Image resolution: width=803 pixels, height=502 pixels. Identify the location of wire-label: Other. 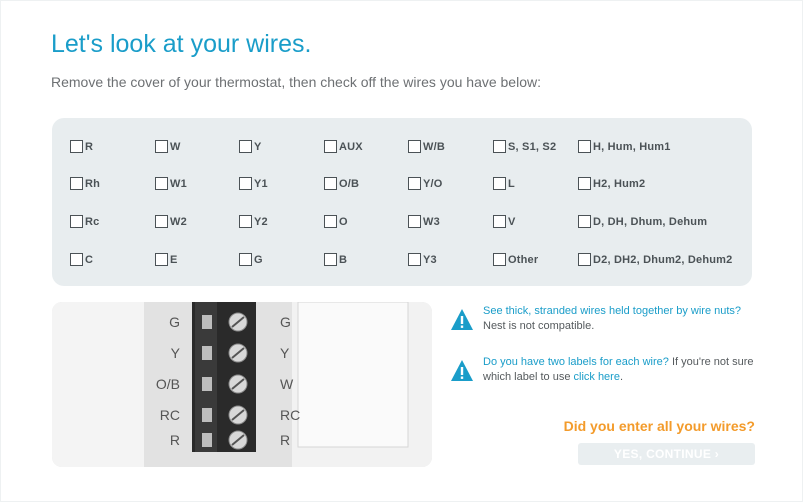
(523, 259).